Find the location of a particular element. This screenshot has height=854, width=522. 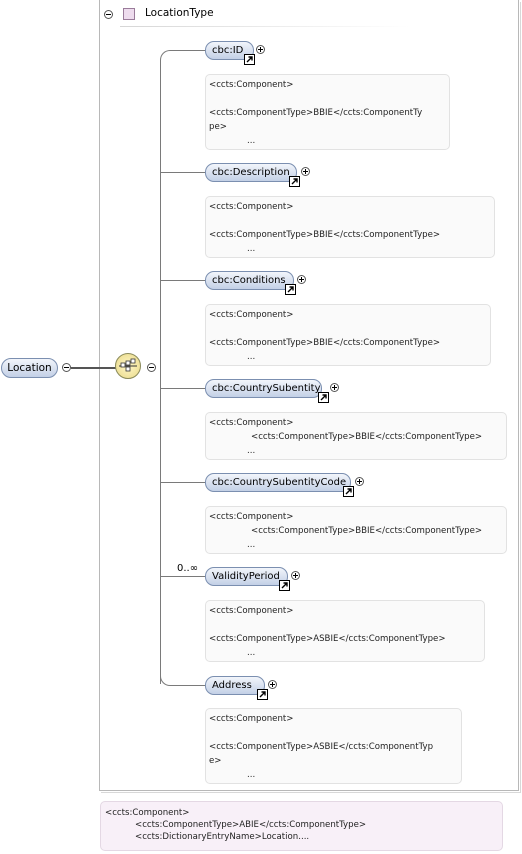

element-cbc-description: cbc:Description is located at coordinates (251, 172).